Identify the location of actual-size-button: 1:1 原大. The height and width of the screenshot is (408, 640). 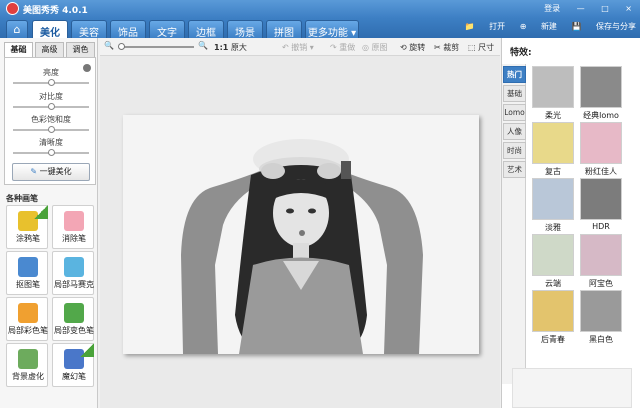
(230, 47).